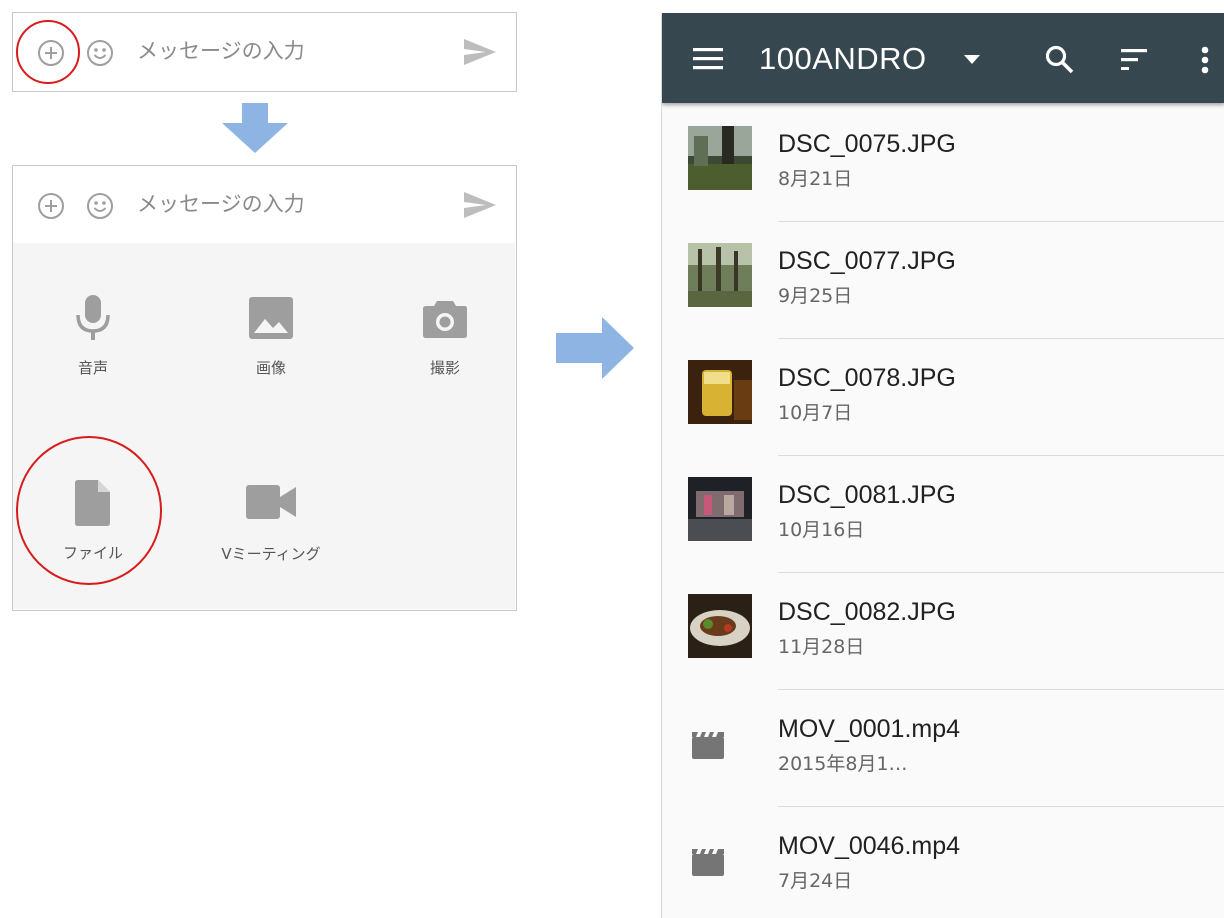  Describe the element at coordinates (943, 862) in the screenshot. I see `list-item: MOV_0046.mp4 7月24日` at that location.